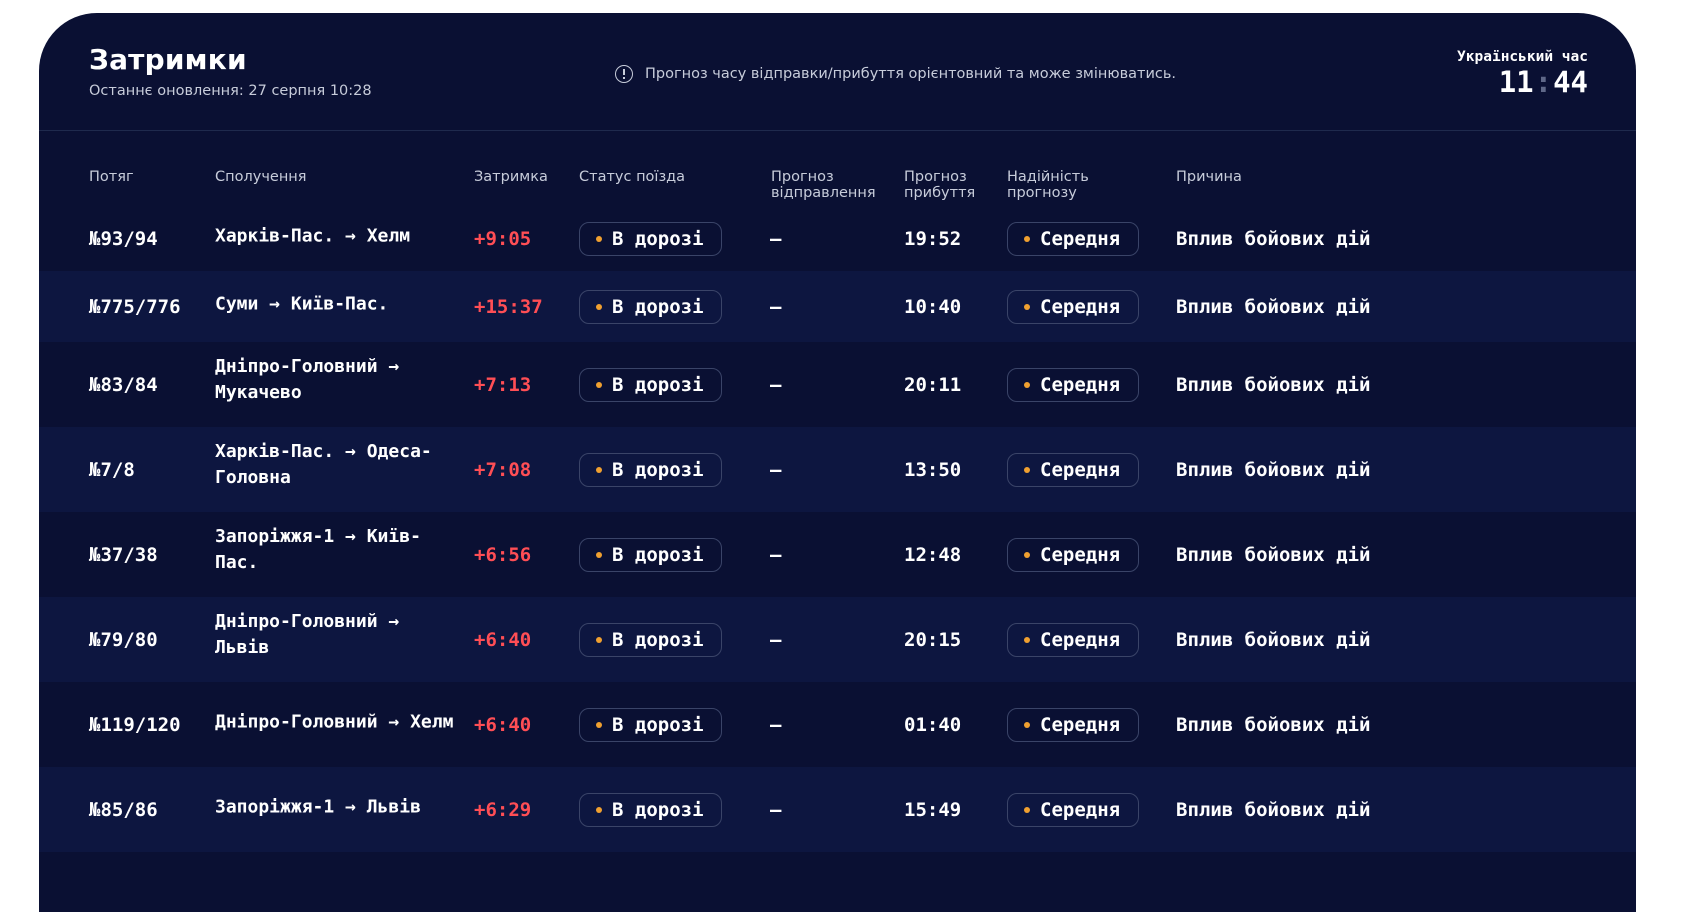 Image resolution: width=1697 pixels, height=912 pixels. Describe the element at coordinates (111, 177) in the screenshot. I see `column-header-train: Потяг` at that location.